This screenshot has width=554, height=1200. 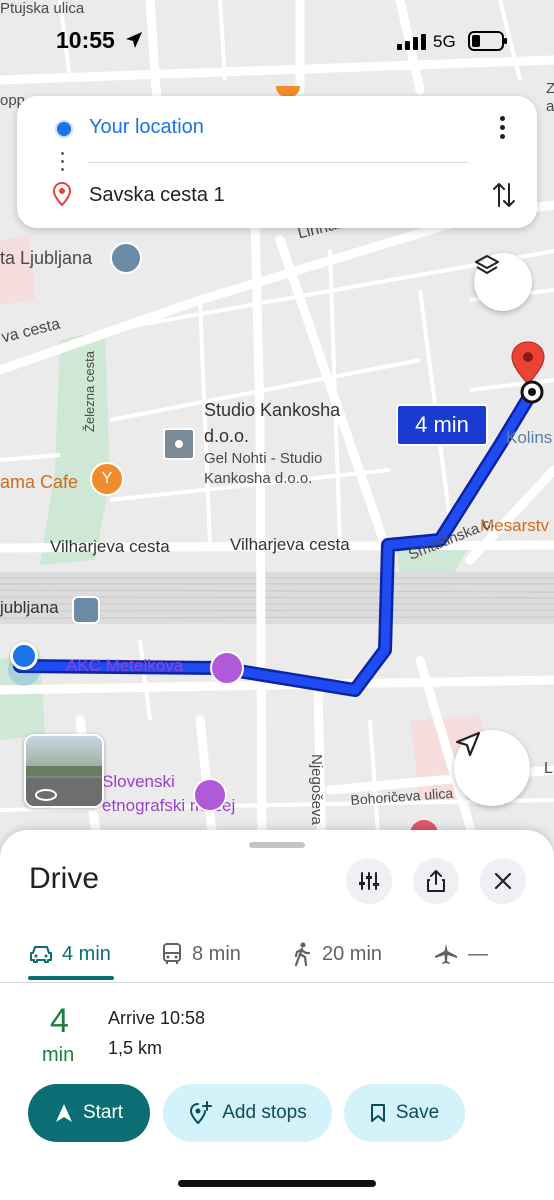 What do you see at coordinates (461, 954) in the screenshot?
I see `tab-flights: —` at bounding box center [461, 954].